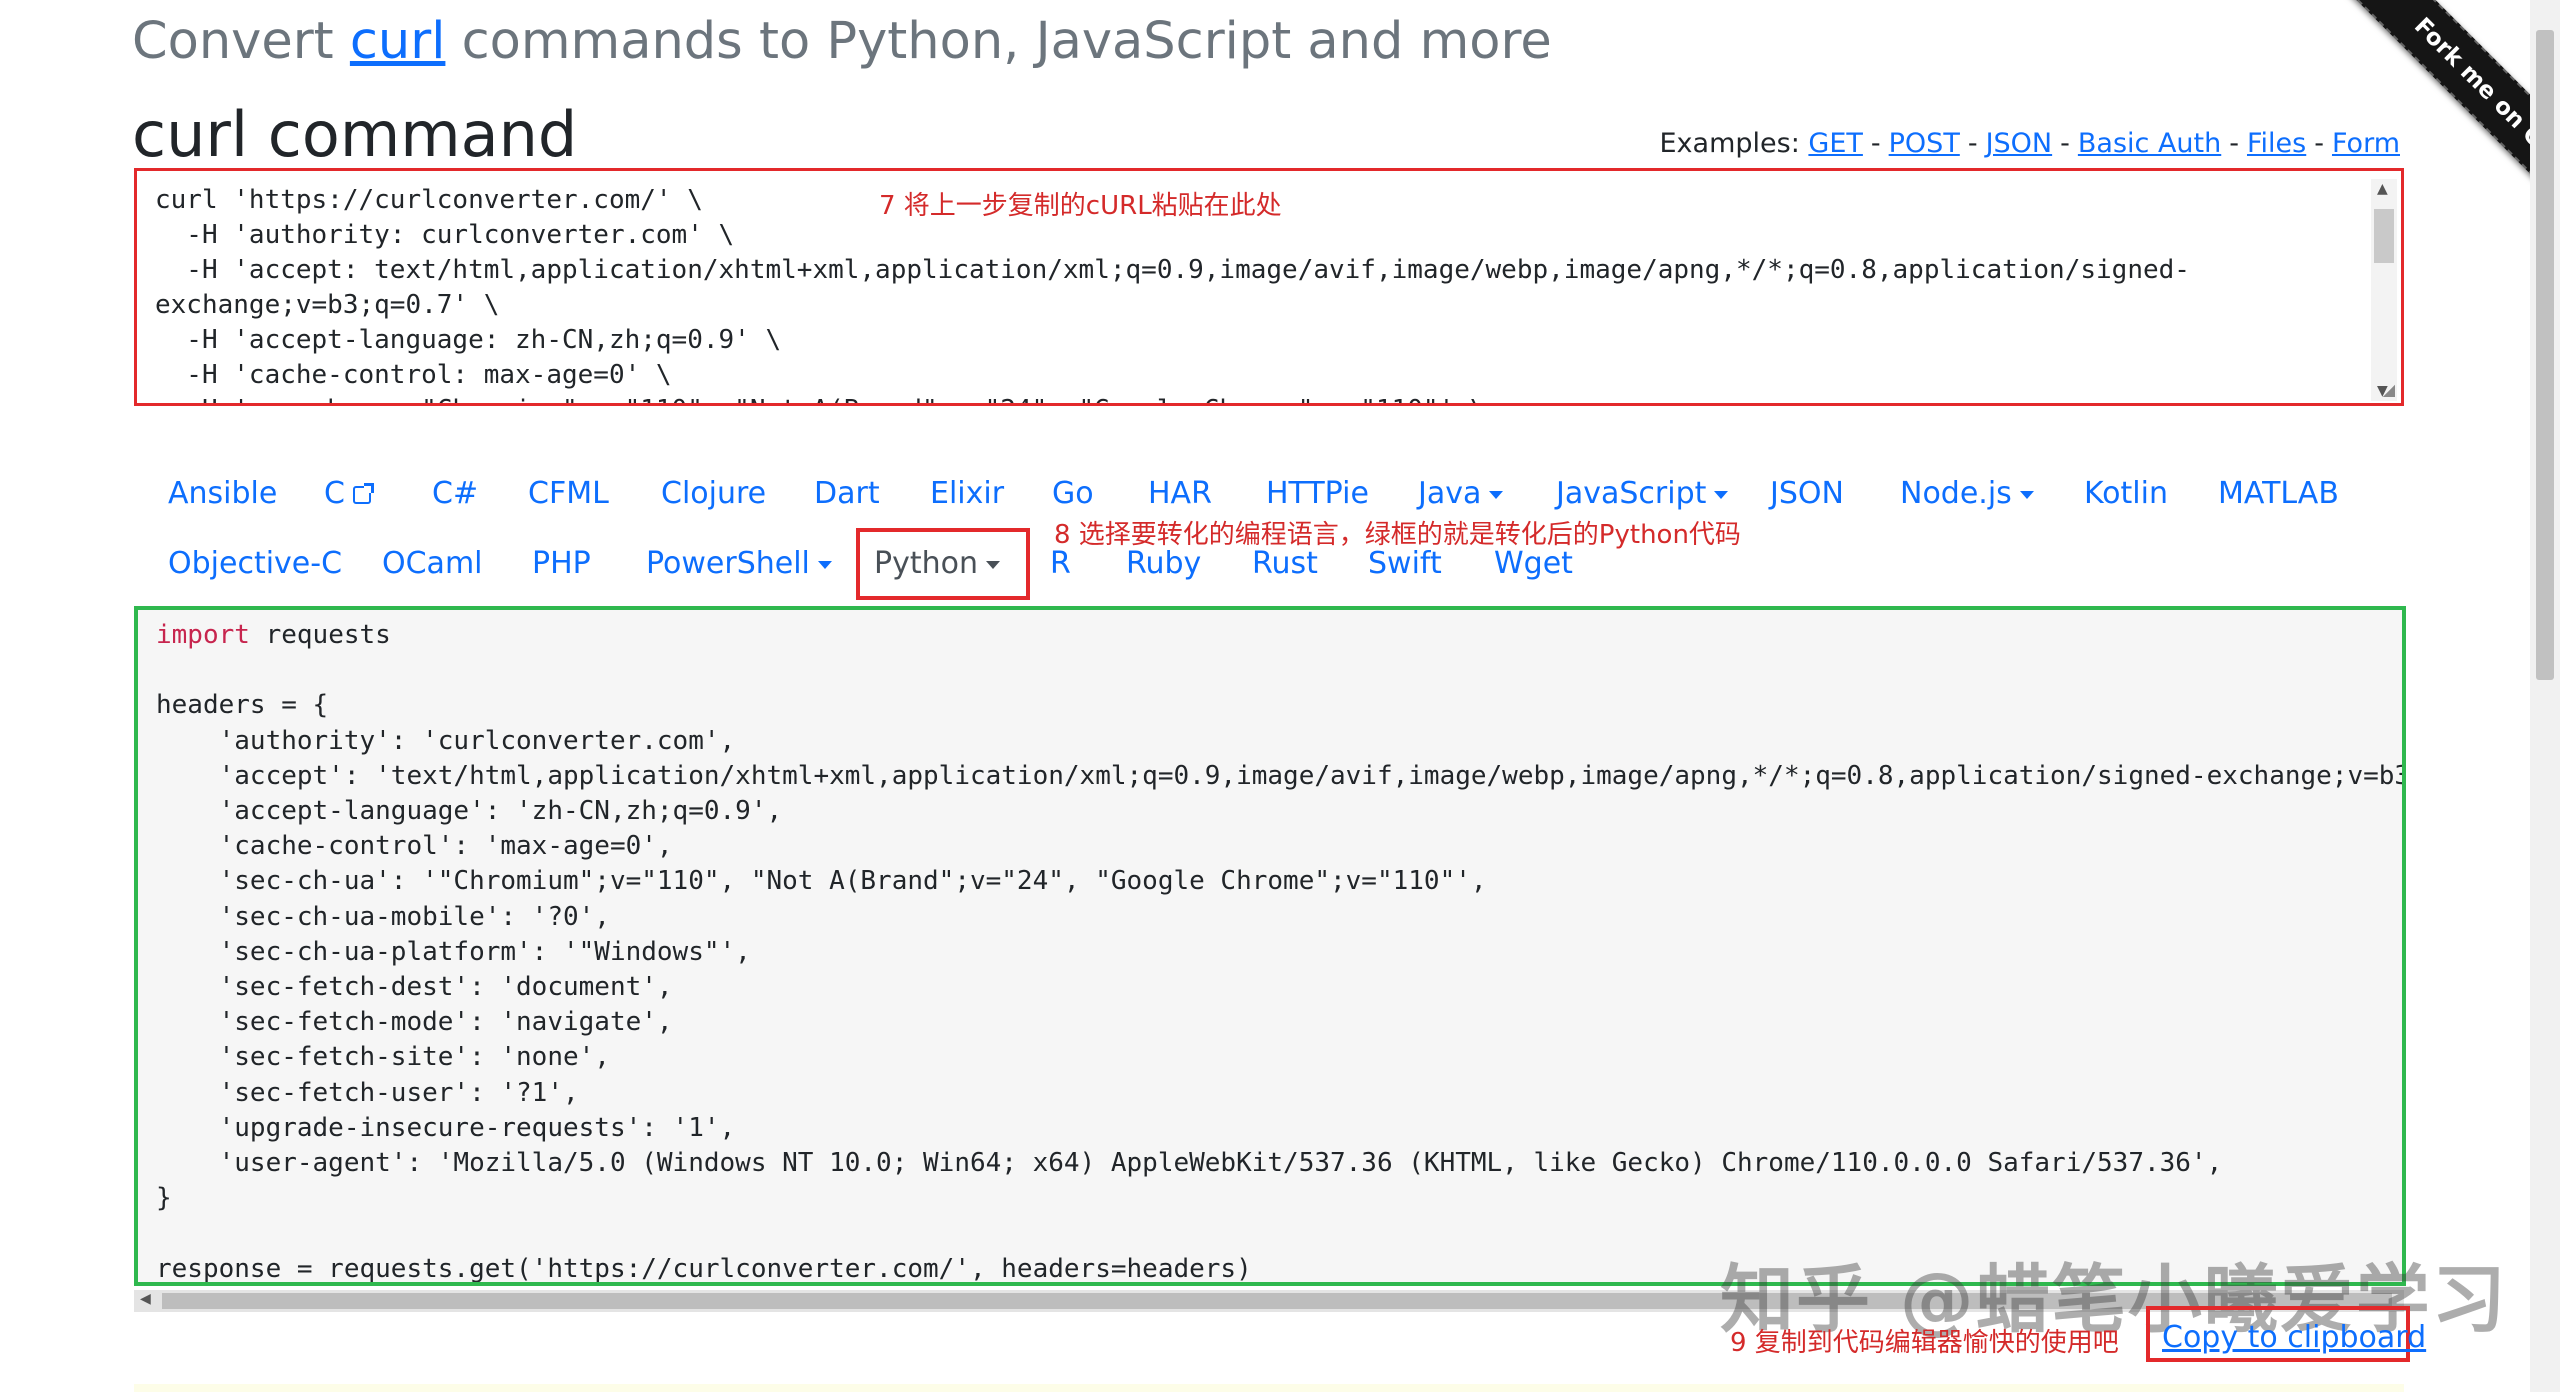  What do you see at coordinates (926, 563) in the screenshot?
I see `lang-python-label: Python` at bounding box center [926, 563].